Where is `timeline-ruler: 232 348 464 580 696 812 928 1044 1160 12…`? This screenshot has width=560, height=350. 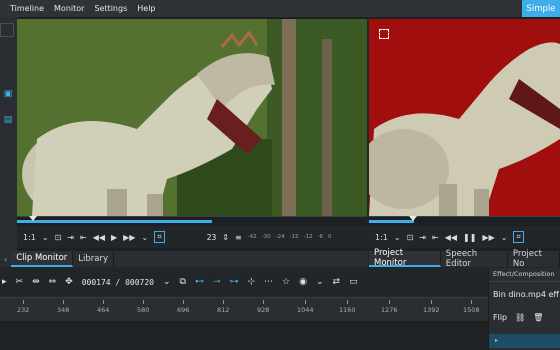 timeline-ruler: 232 348 464 580 696 812 928 1044 1160 12… is located at coordinates (244, 309).